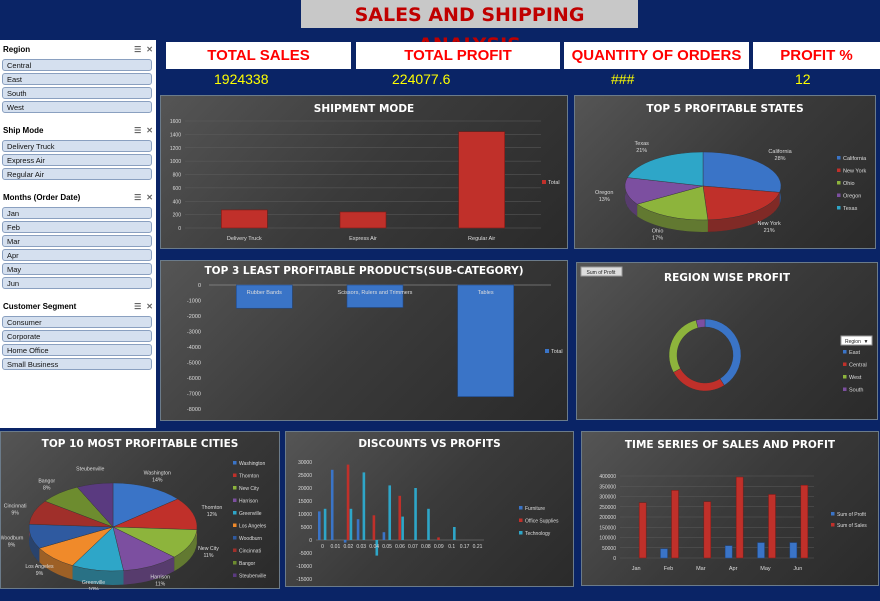  Describe the element at coordinates (77, 336) in the screenshot. I see `slicer-item: Corporate` at that location.